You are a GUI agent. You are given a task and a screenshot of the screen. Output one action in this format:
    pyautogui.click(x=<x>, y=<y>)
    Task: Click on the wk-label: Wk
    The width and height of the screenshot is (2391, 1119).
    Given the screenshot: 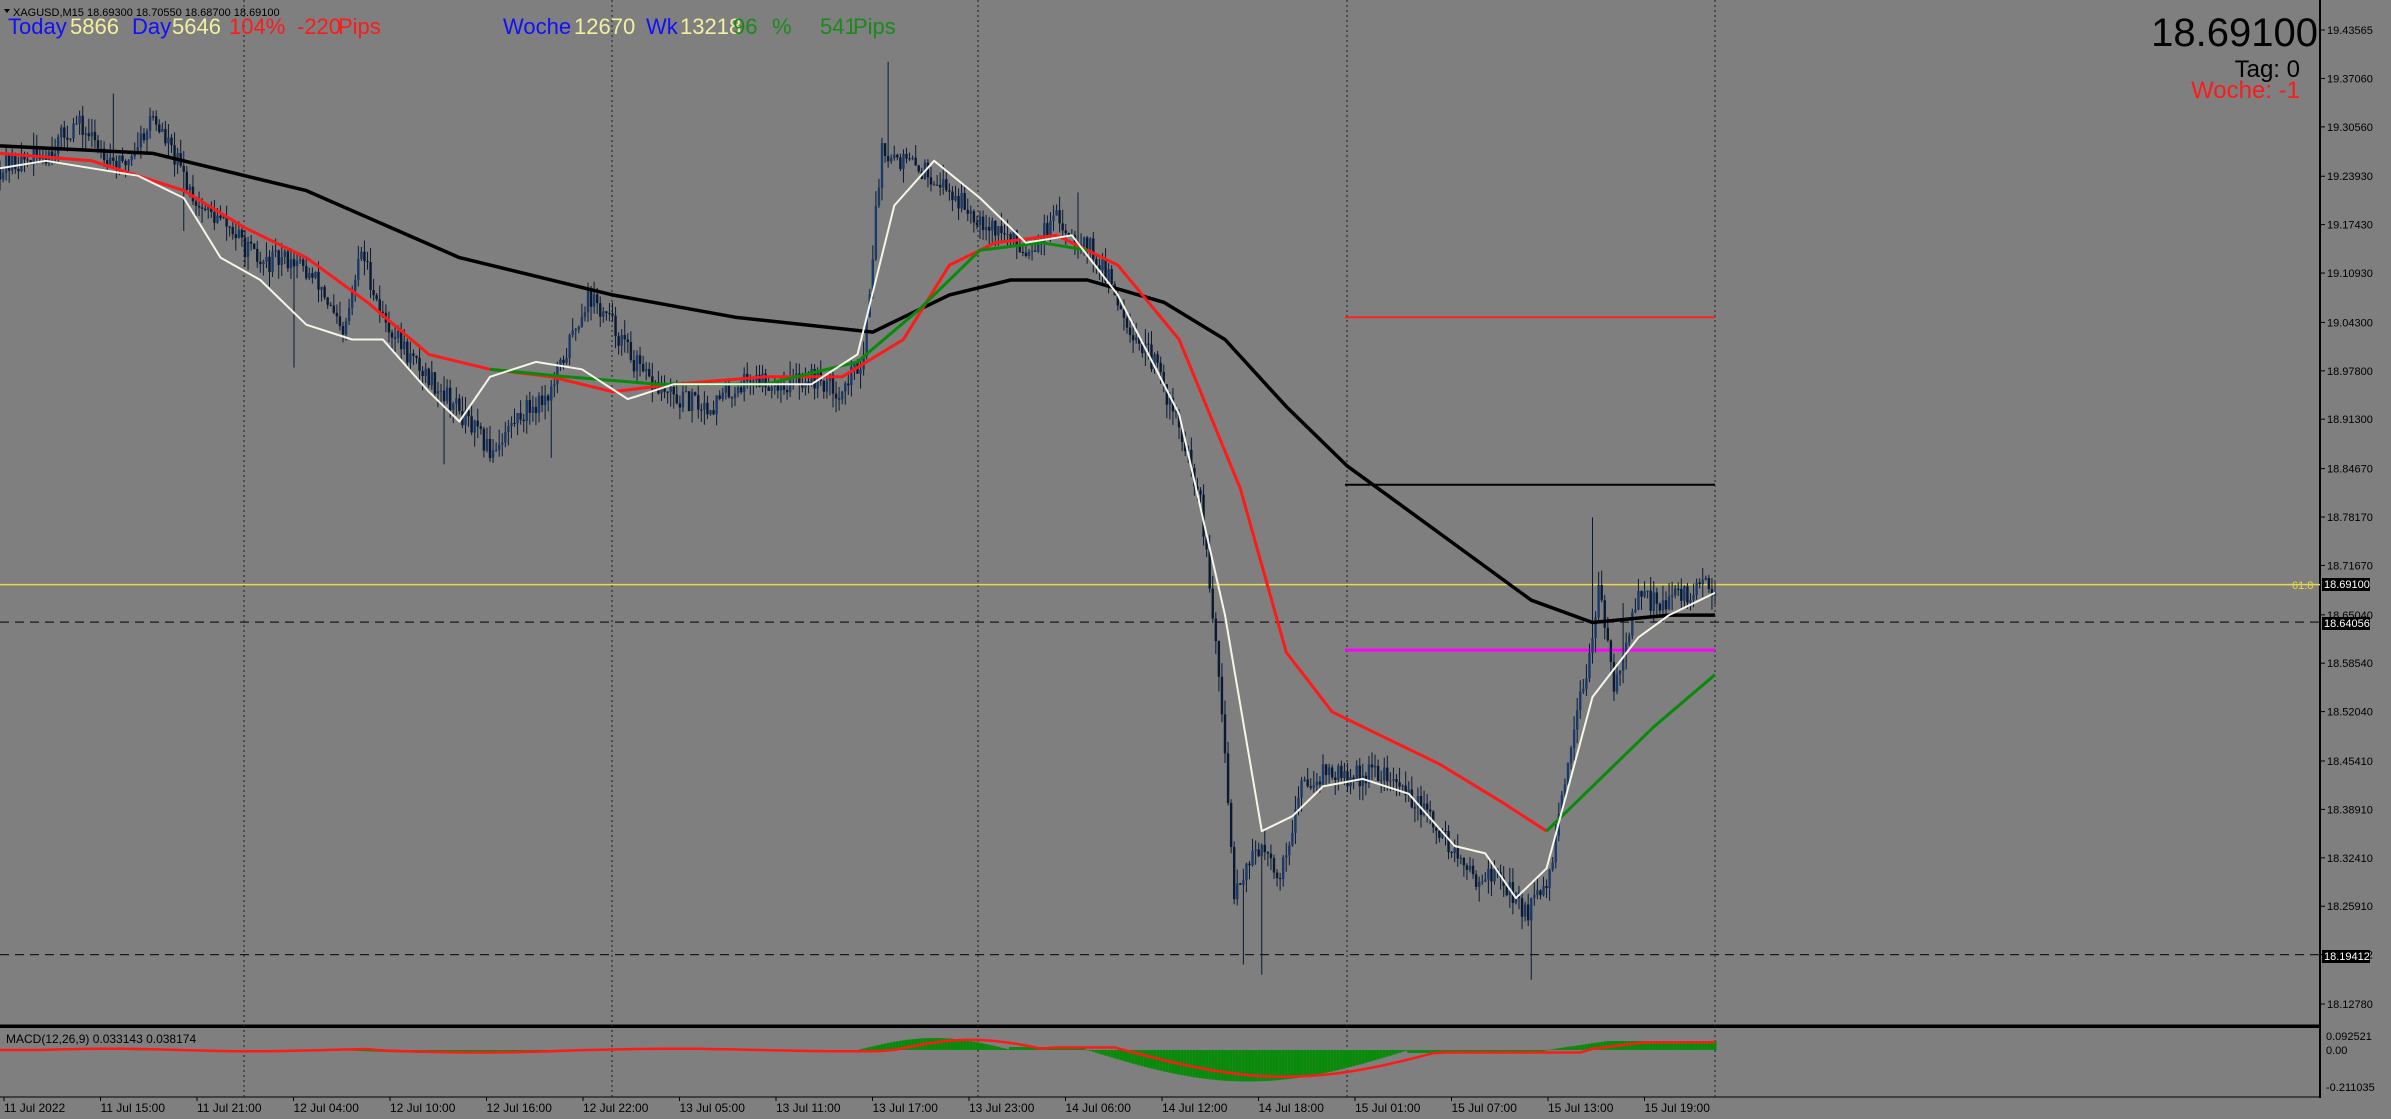 What is the action you would take?
    pyautogui.click(x=662, y=26)
    